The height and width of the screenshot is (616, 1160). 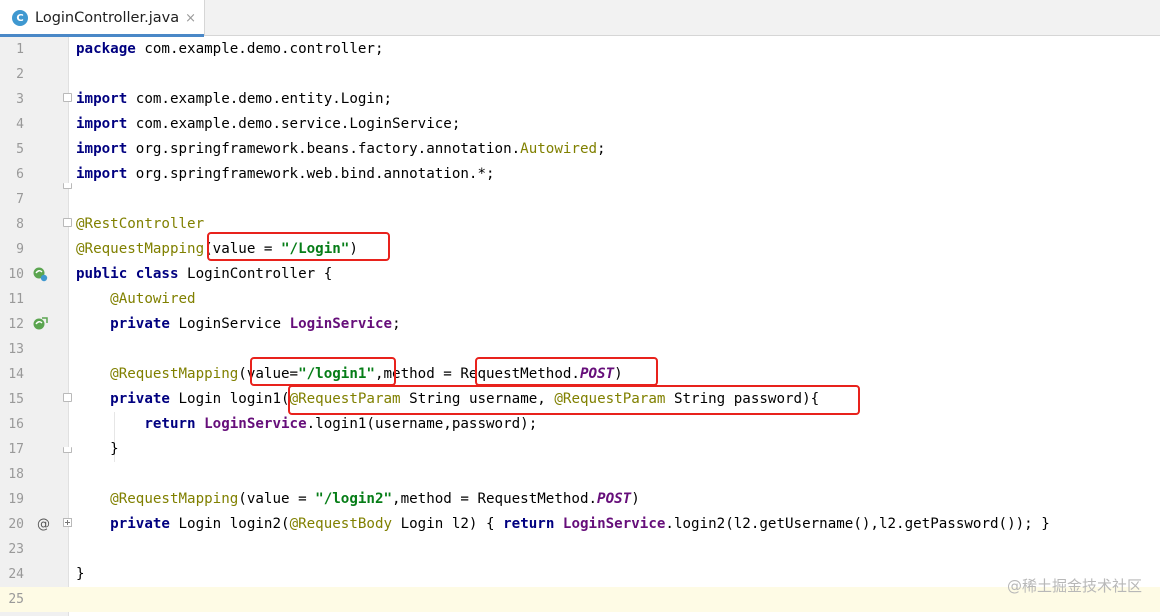 What do you see at coordinates (204, 274) in the screenshot?
I see `code-text: public class LoginController {` at bounding box center [204, 274].